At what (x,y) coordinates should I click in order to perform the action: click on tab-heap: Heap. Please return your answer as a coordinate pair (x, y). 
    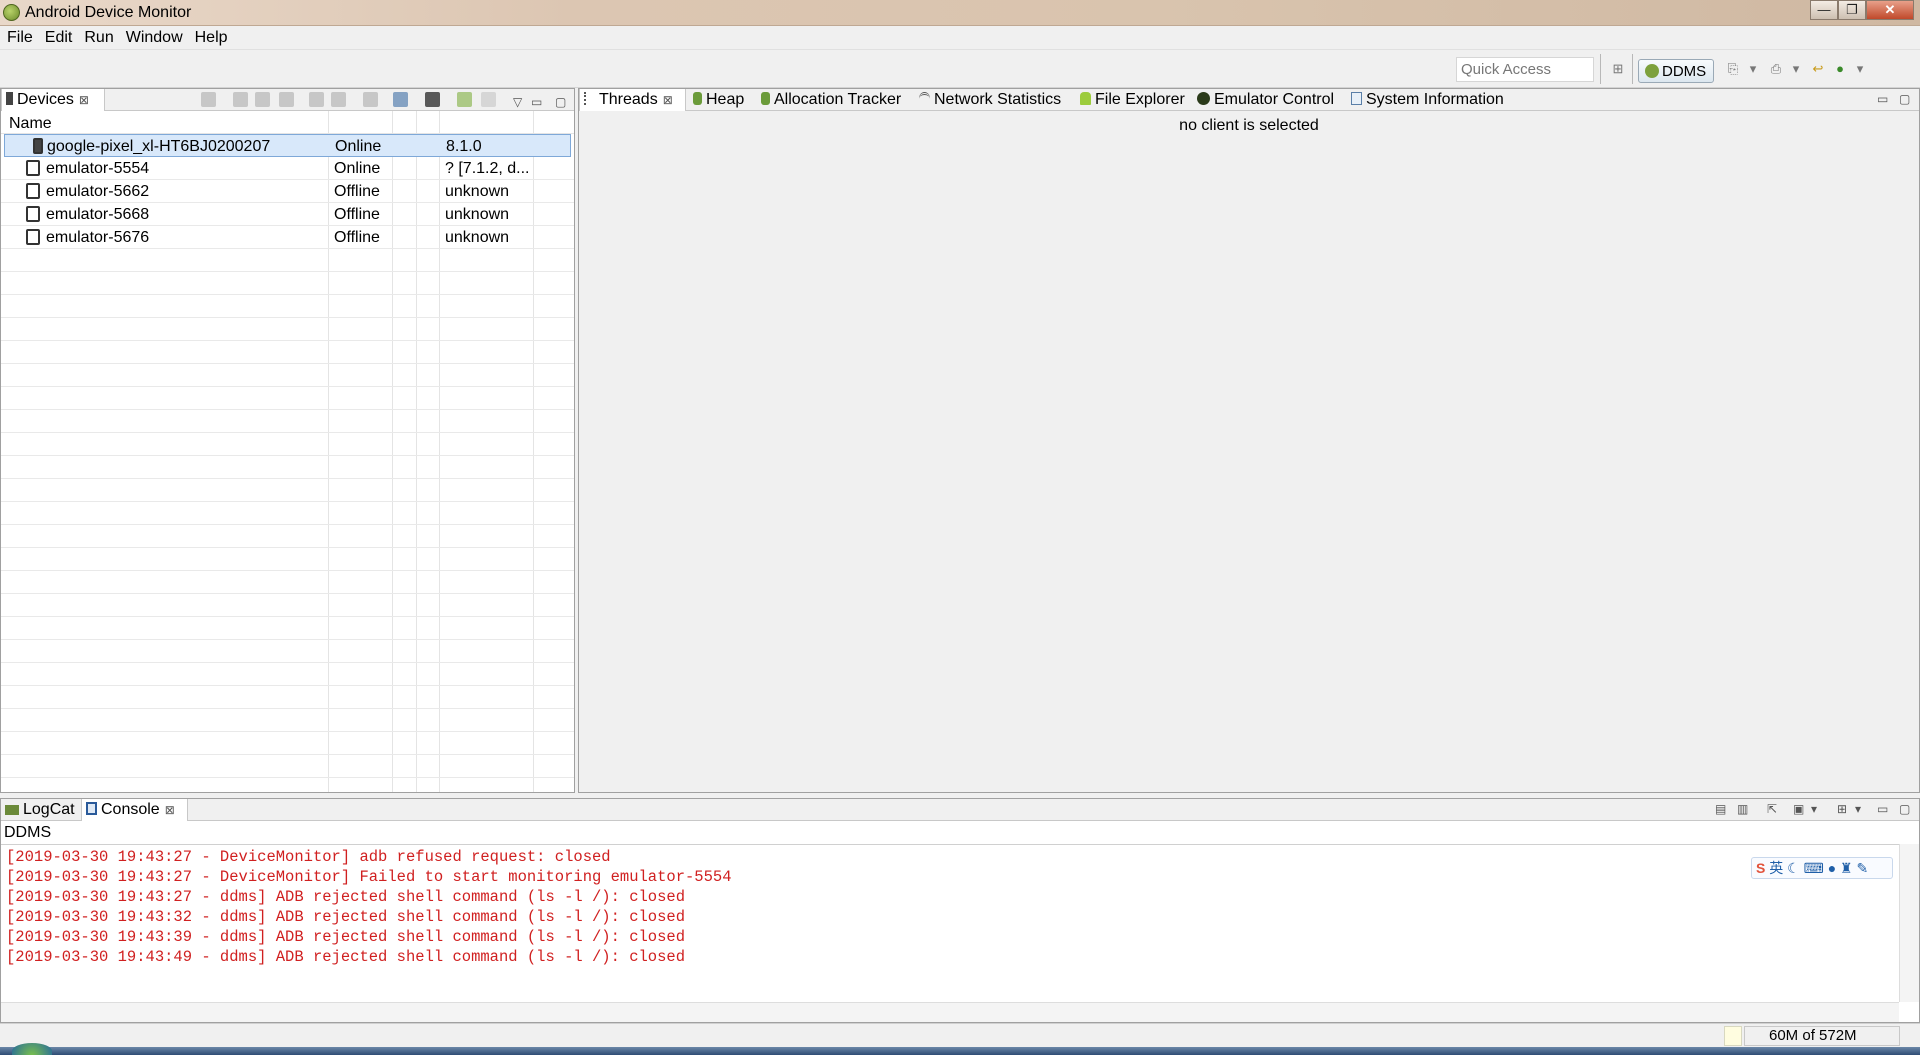
    Looking at the image, I should click on (716, 100).